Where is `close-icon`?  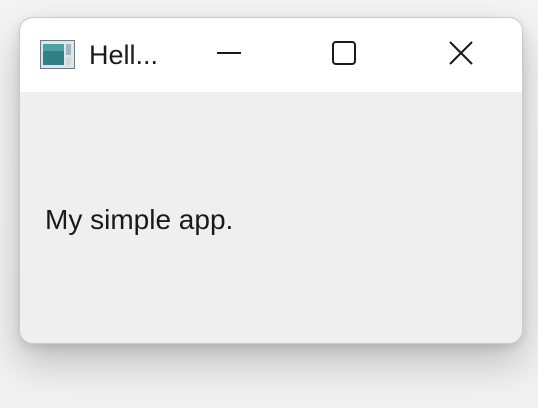
close-icon is located at coordinates (461, 55).